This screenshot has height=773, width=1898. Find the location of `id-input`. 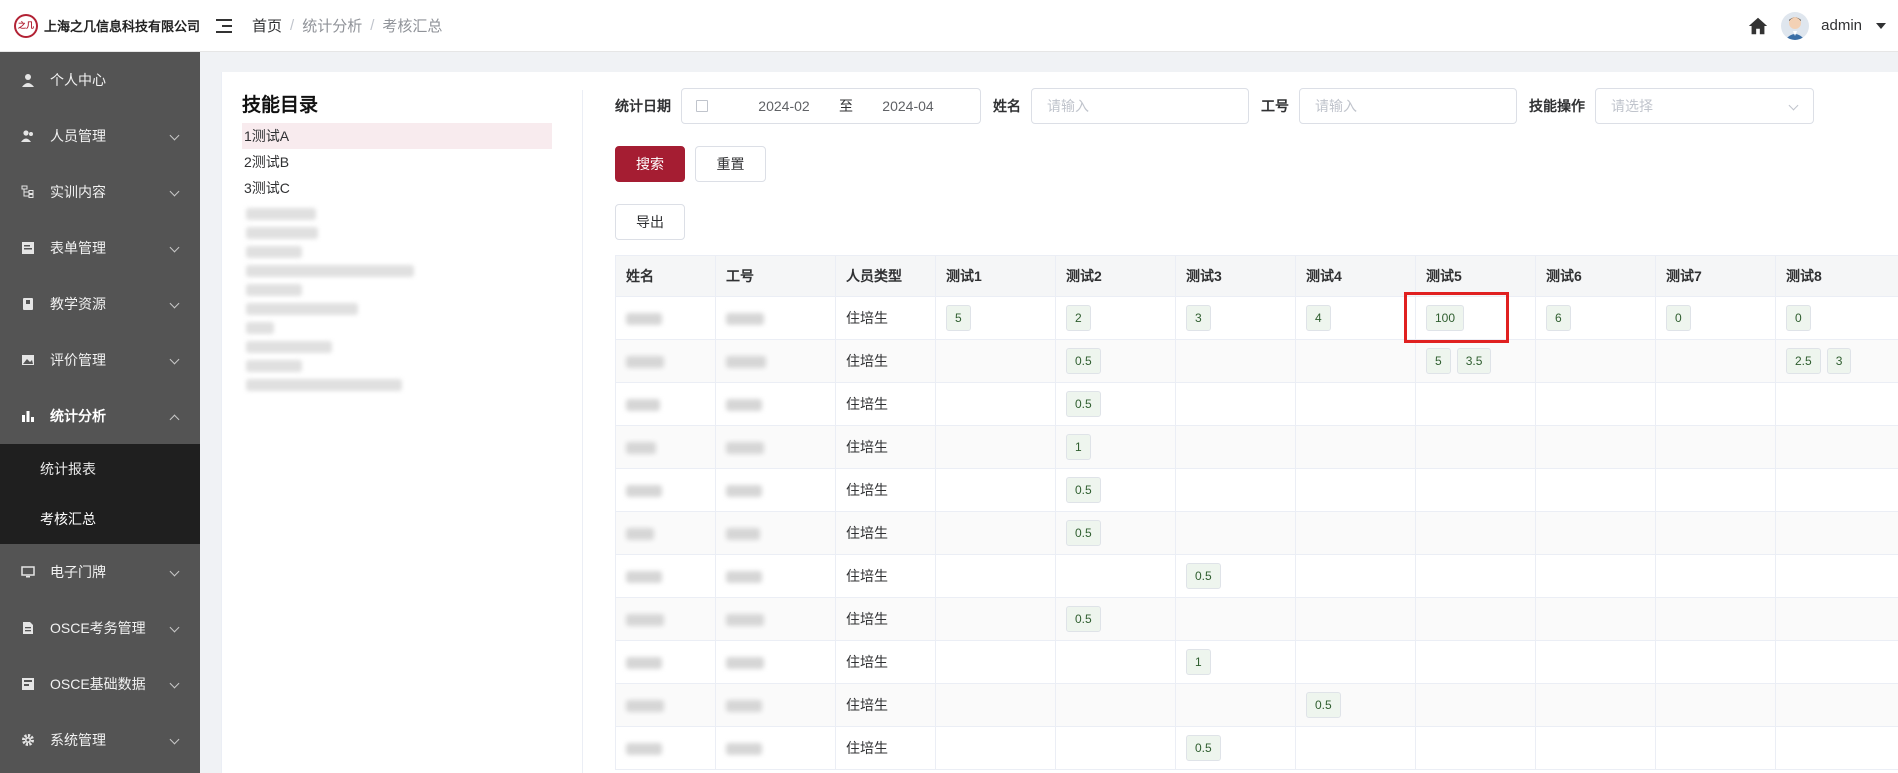

id-input is located at coordinates (1408, 106).